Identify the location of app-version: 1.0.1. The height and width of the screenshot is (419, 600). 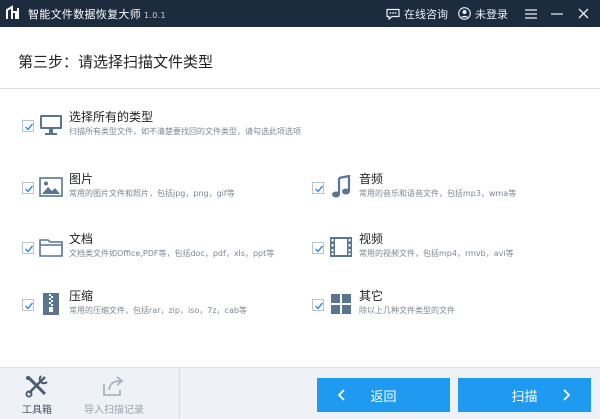
(155, 15).